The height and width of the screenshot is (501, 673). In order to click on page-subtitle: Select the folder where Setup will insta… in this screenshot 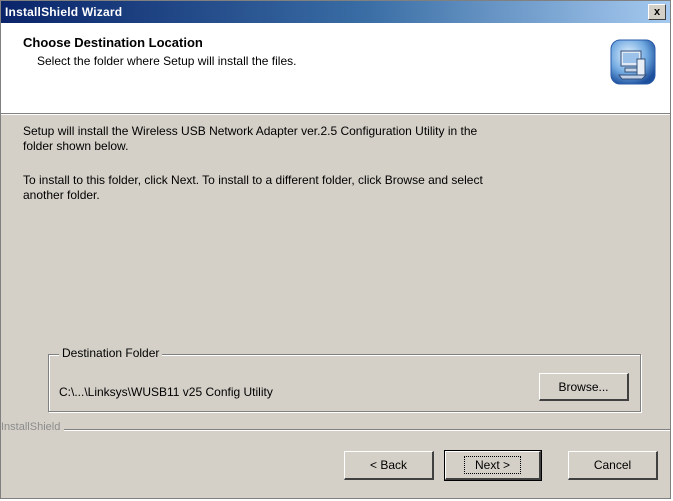, I will do `click(167, 61)`.